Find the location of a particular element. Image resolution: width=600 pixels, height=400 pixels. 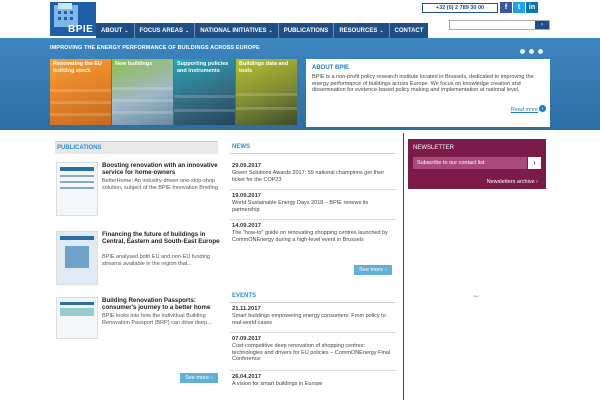

about-heading: ABOUT BPIE is located at coordinates (331, 68).